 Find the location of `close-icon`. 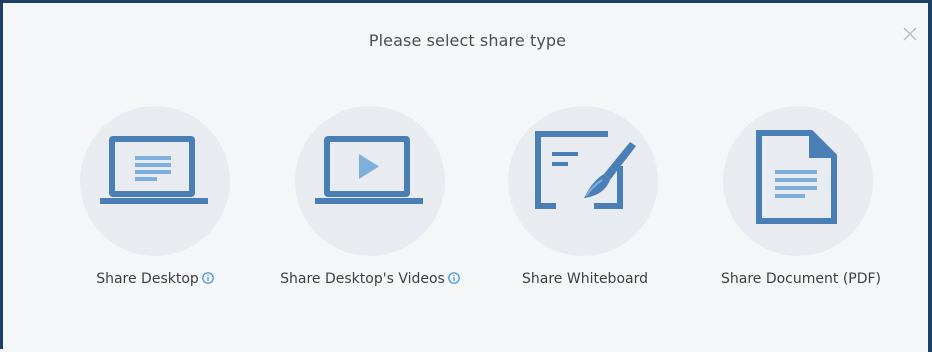

close-icon is located at coordinates (910, 34).